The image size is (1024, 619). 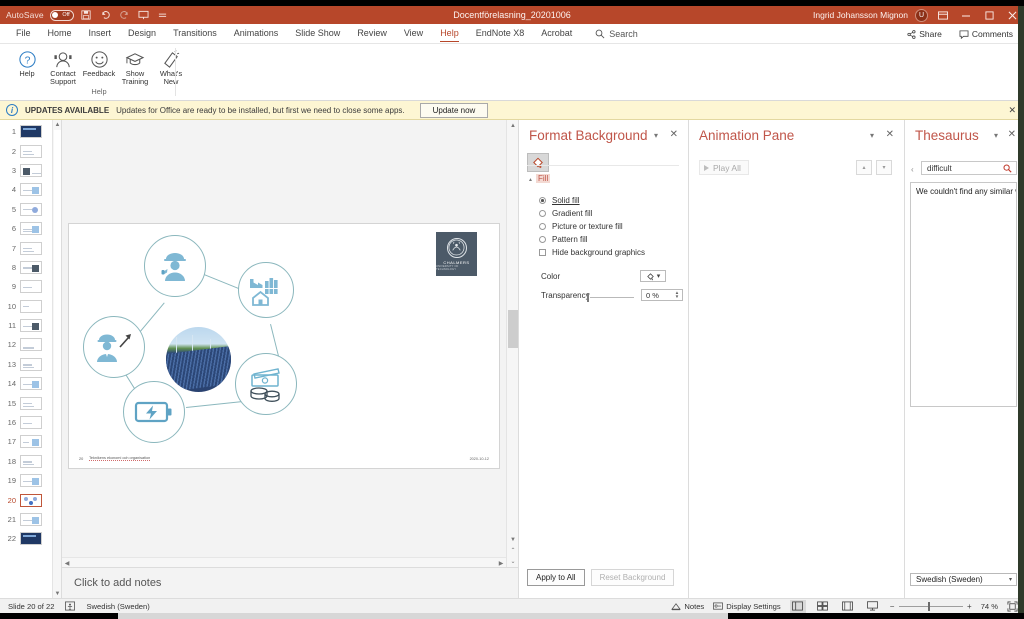 I want to click on help-button: ? Help, so click(x=27, y=62).